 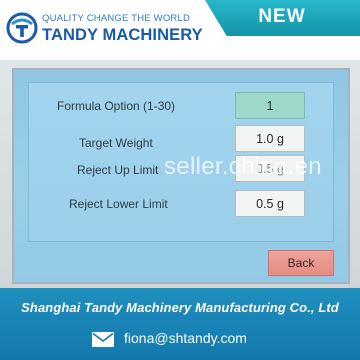 I want to click on back-button: Back, so click(x=301, y=263).